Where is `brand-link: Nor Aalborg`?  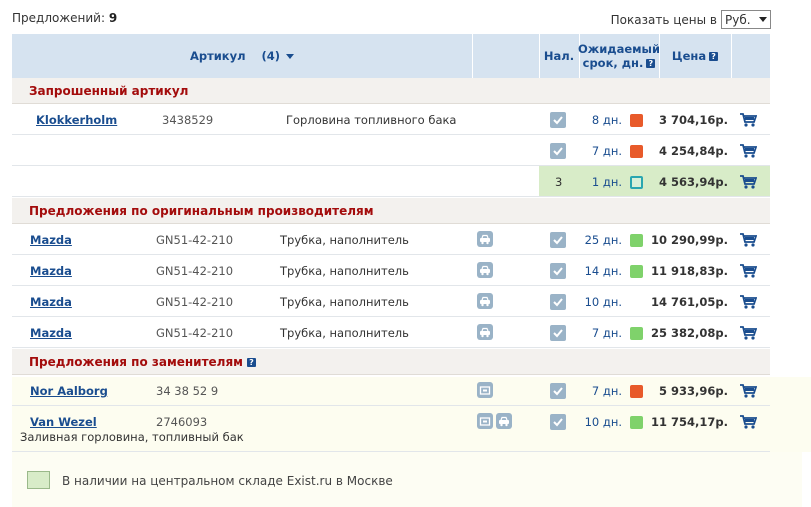 brand-link: Nor Aalborg is located at coordinates (69, 391).